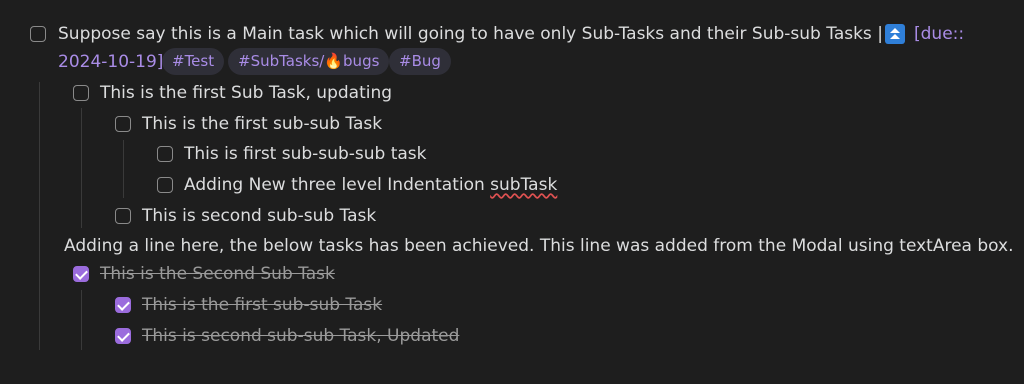 The image size is (1024, 384). I want to click on highest-priority-icon, so click(895, 34).